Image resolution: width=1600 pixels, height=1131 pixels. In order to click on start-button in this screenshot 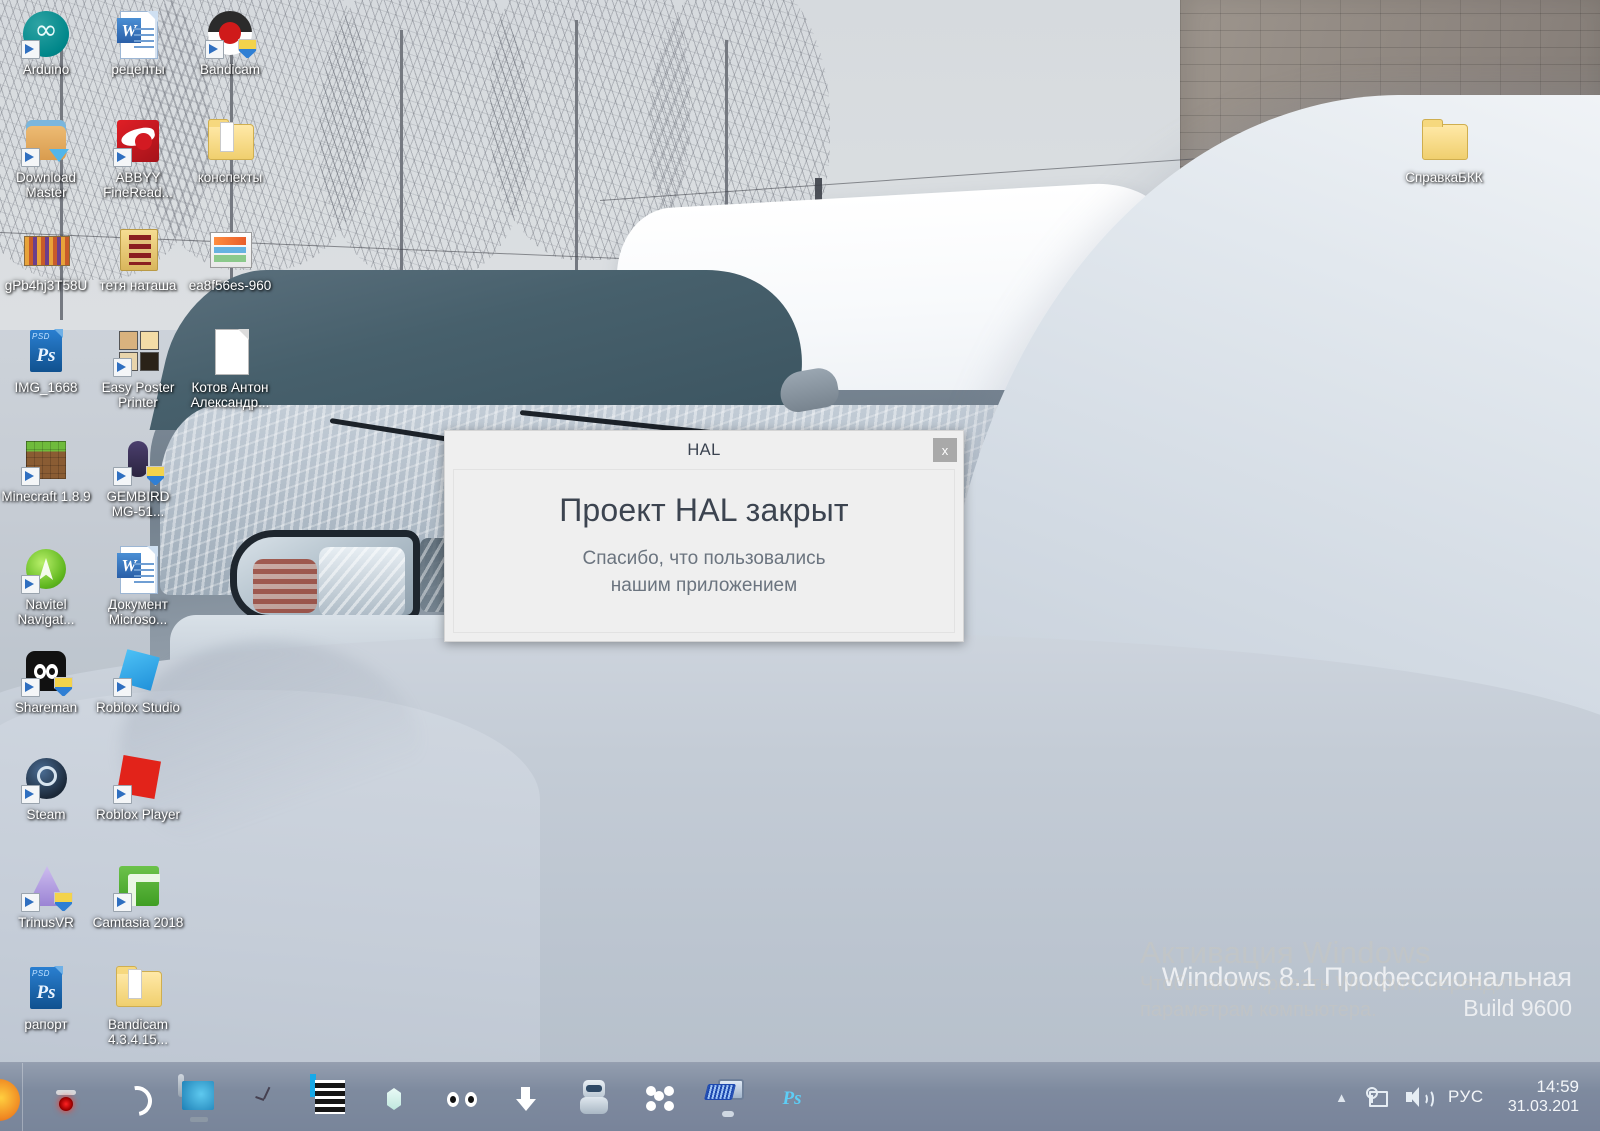, I will do `click(11, 1097)`.